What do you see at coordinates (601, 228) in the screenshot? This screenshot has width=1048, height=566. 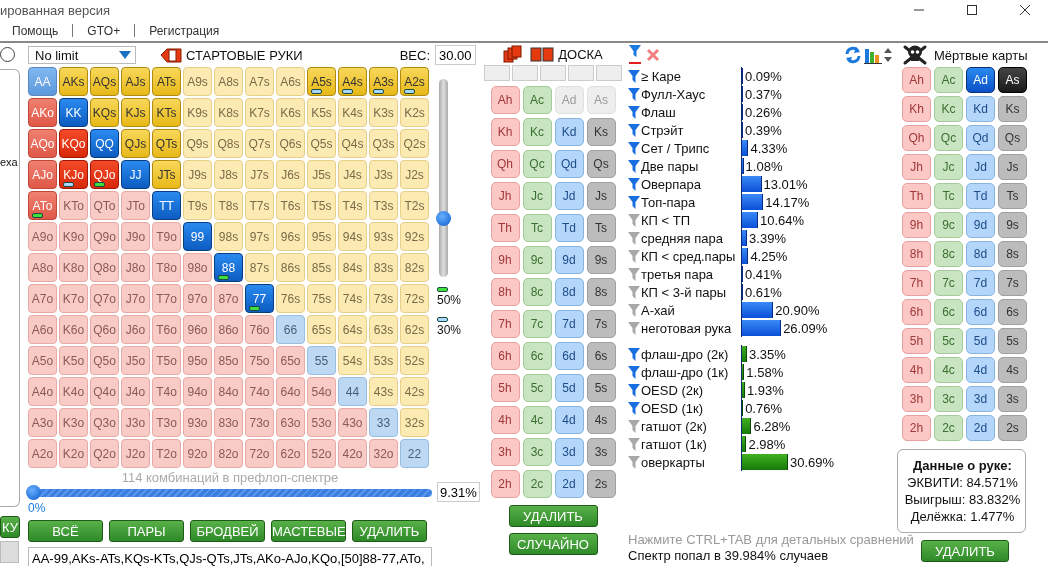 I see `card-button: Ts` at bounding box center [601, 228].